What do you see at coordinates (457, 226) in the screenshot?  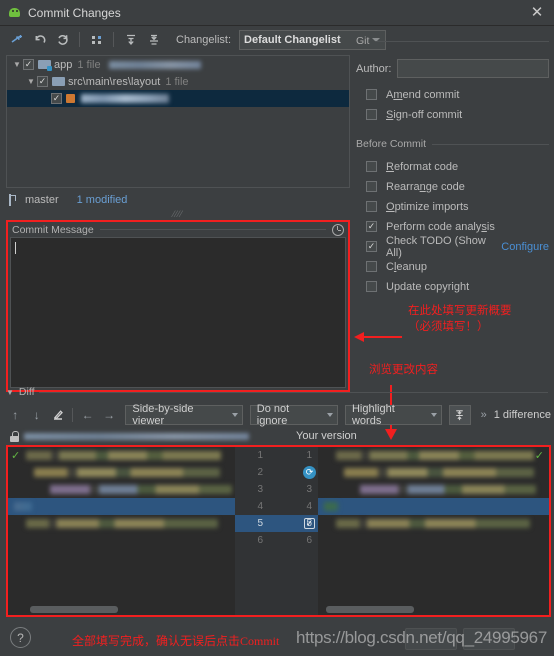 I see `perform-code-analysis-checkbox: Perform code analysis` at bounding box center [457, 226].